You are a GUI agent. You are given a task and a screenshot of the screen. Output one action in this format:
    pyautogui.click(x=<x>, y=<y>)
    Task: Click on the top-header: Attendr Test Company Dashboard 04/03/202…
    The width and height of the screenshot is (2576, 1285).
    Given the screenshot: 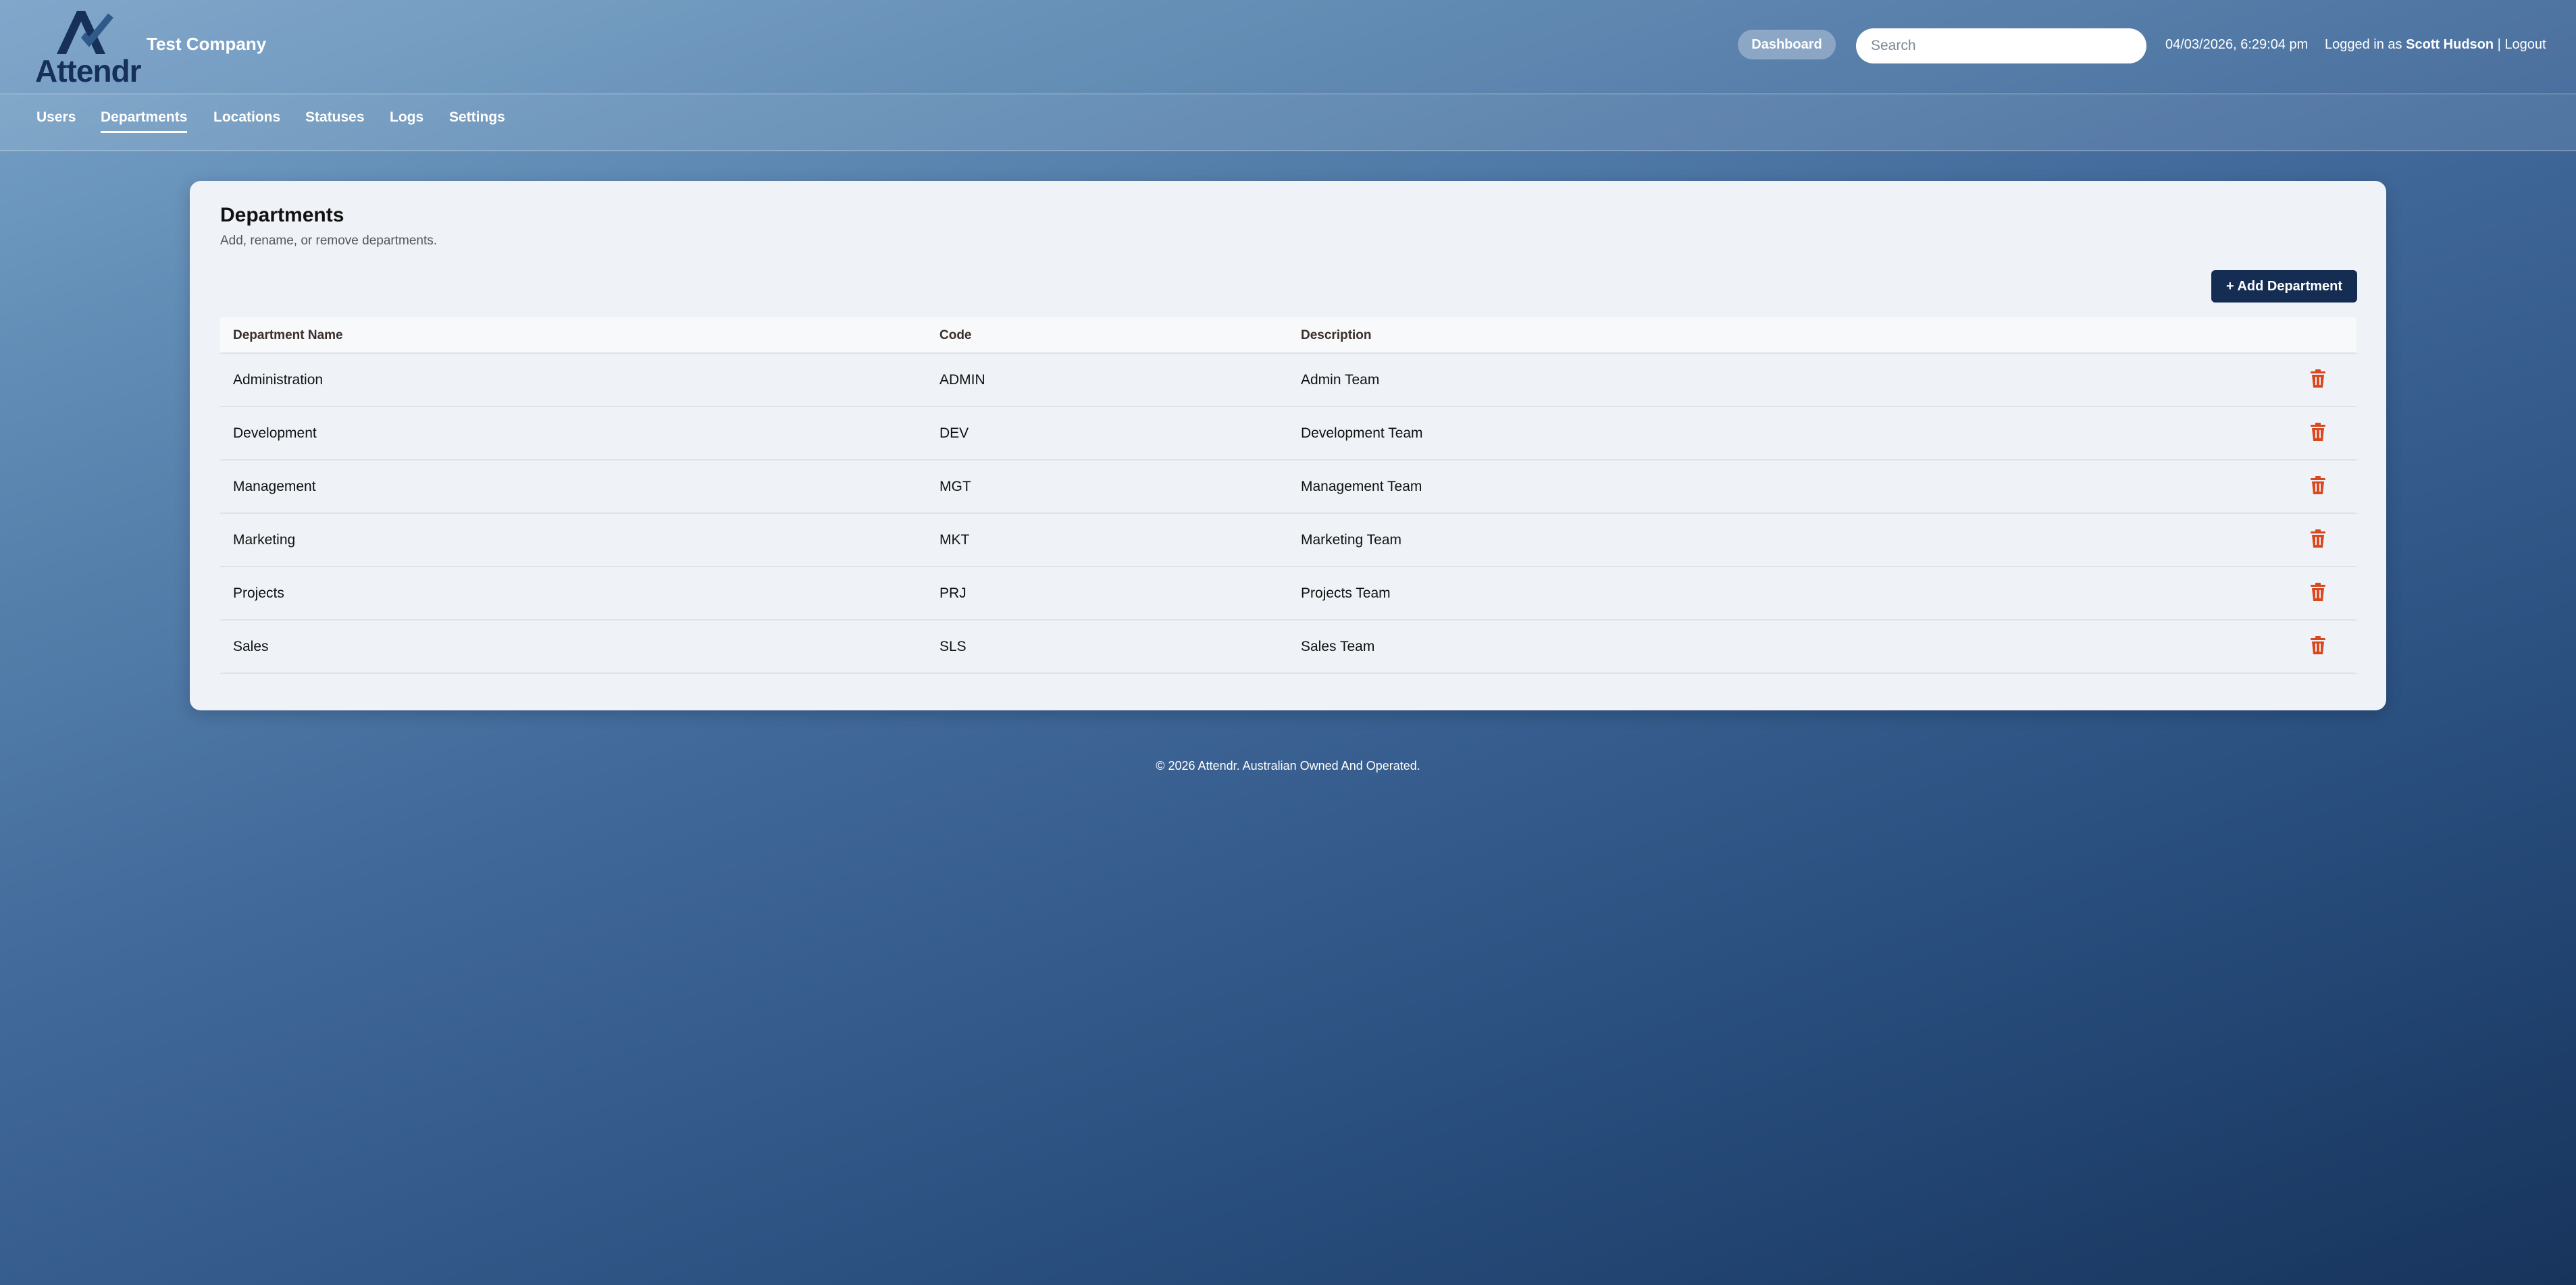 What is the action you would take?
    pyautogui.click(x=1288, y=47)
    